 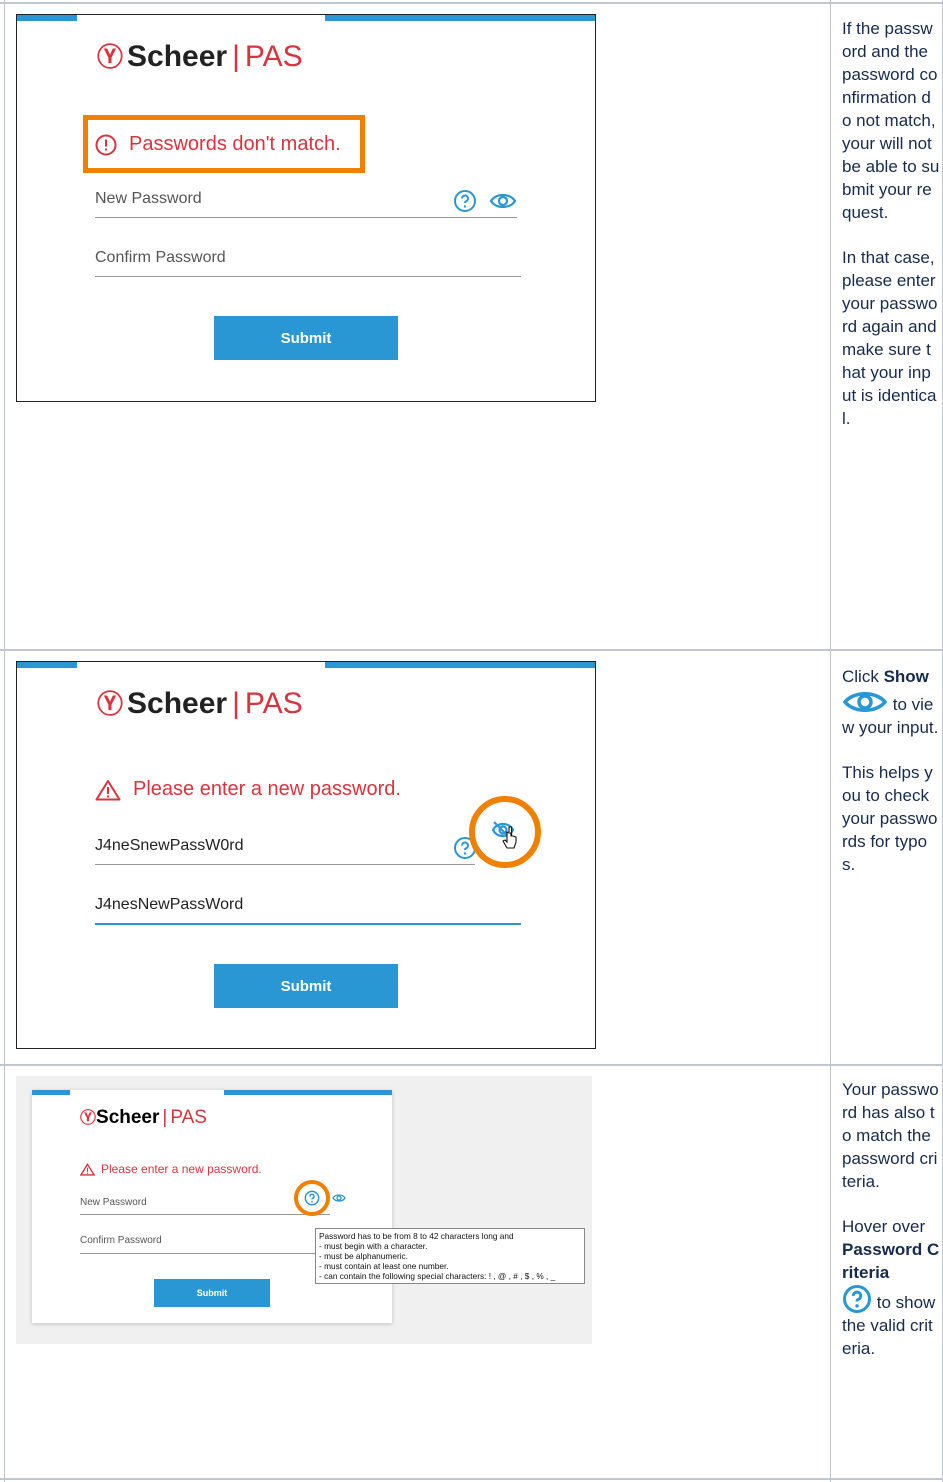 What do you see at coordinates (865, 702) in the screenshot?
I see `show-eye-icon` at bounding box center [865, 702].